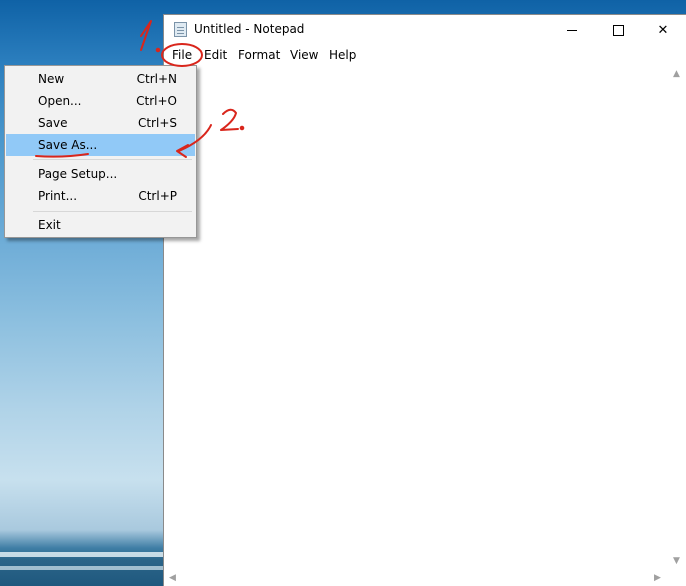  I want to click on scroll-up-icon: ▲, so click(676, 74).